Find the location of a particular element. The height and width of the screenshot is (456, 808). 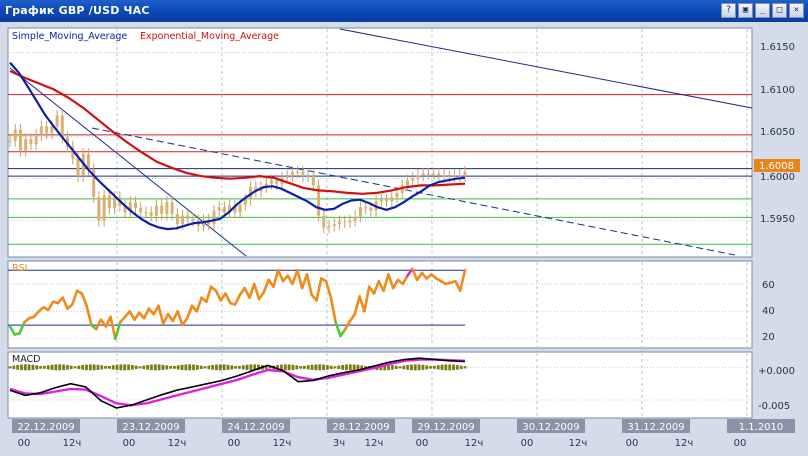

current-price-label: 1.6008 is located at coordinates (776, 166).